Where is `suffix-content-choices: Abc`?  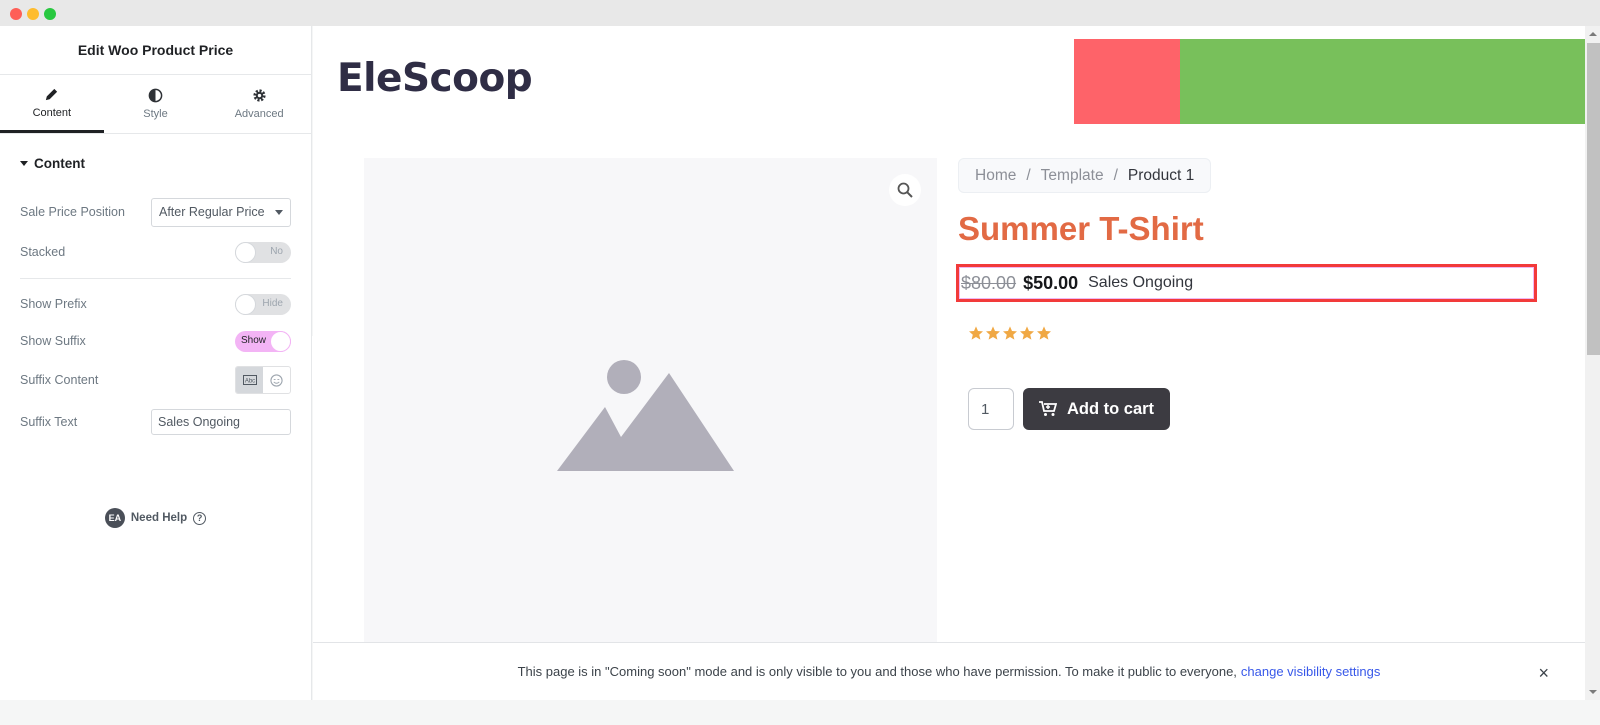
suffix-content-choices: Abc is located at coordinates (263, 380).